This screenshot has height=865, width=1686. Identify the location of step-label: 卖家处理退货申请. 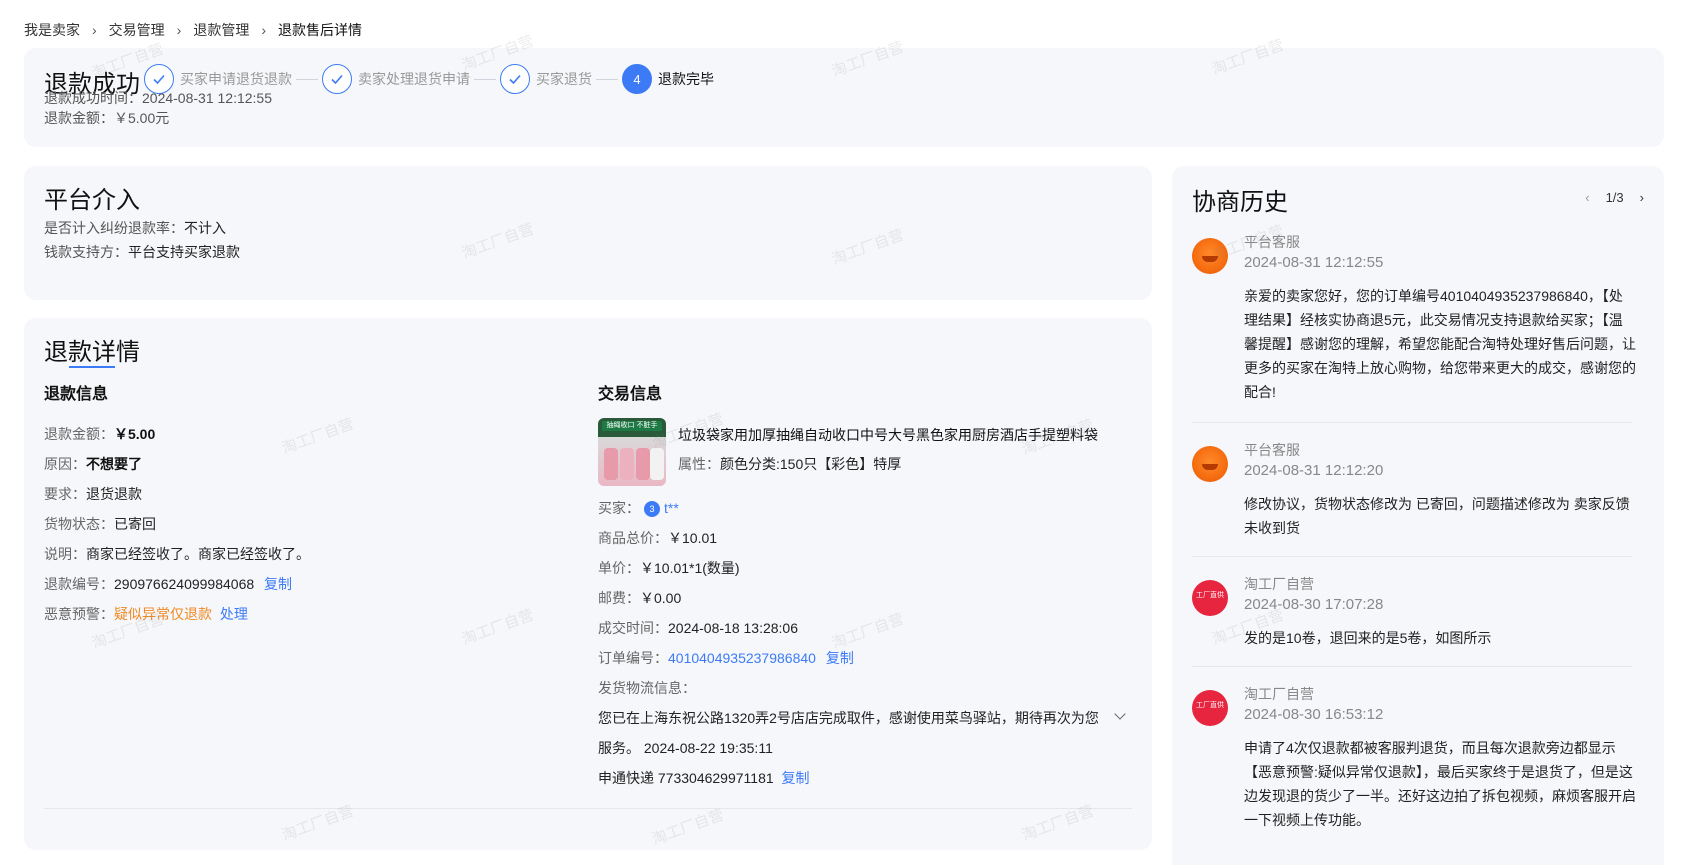
(414, 79).